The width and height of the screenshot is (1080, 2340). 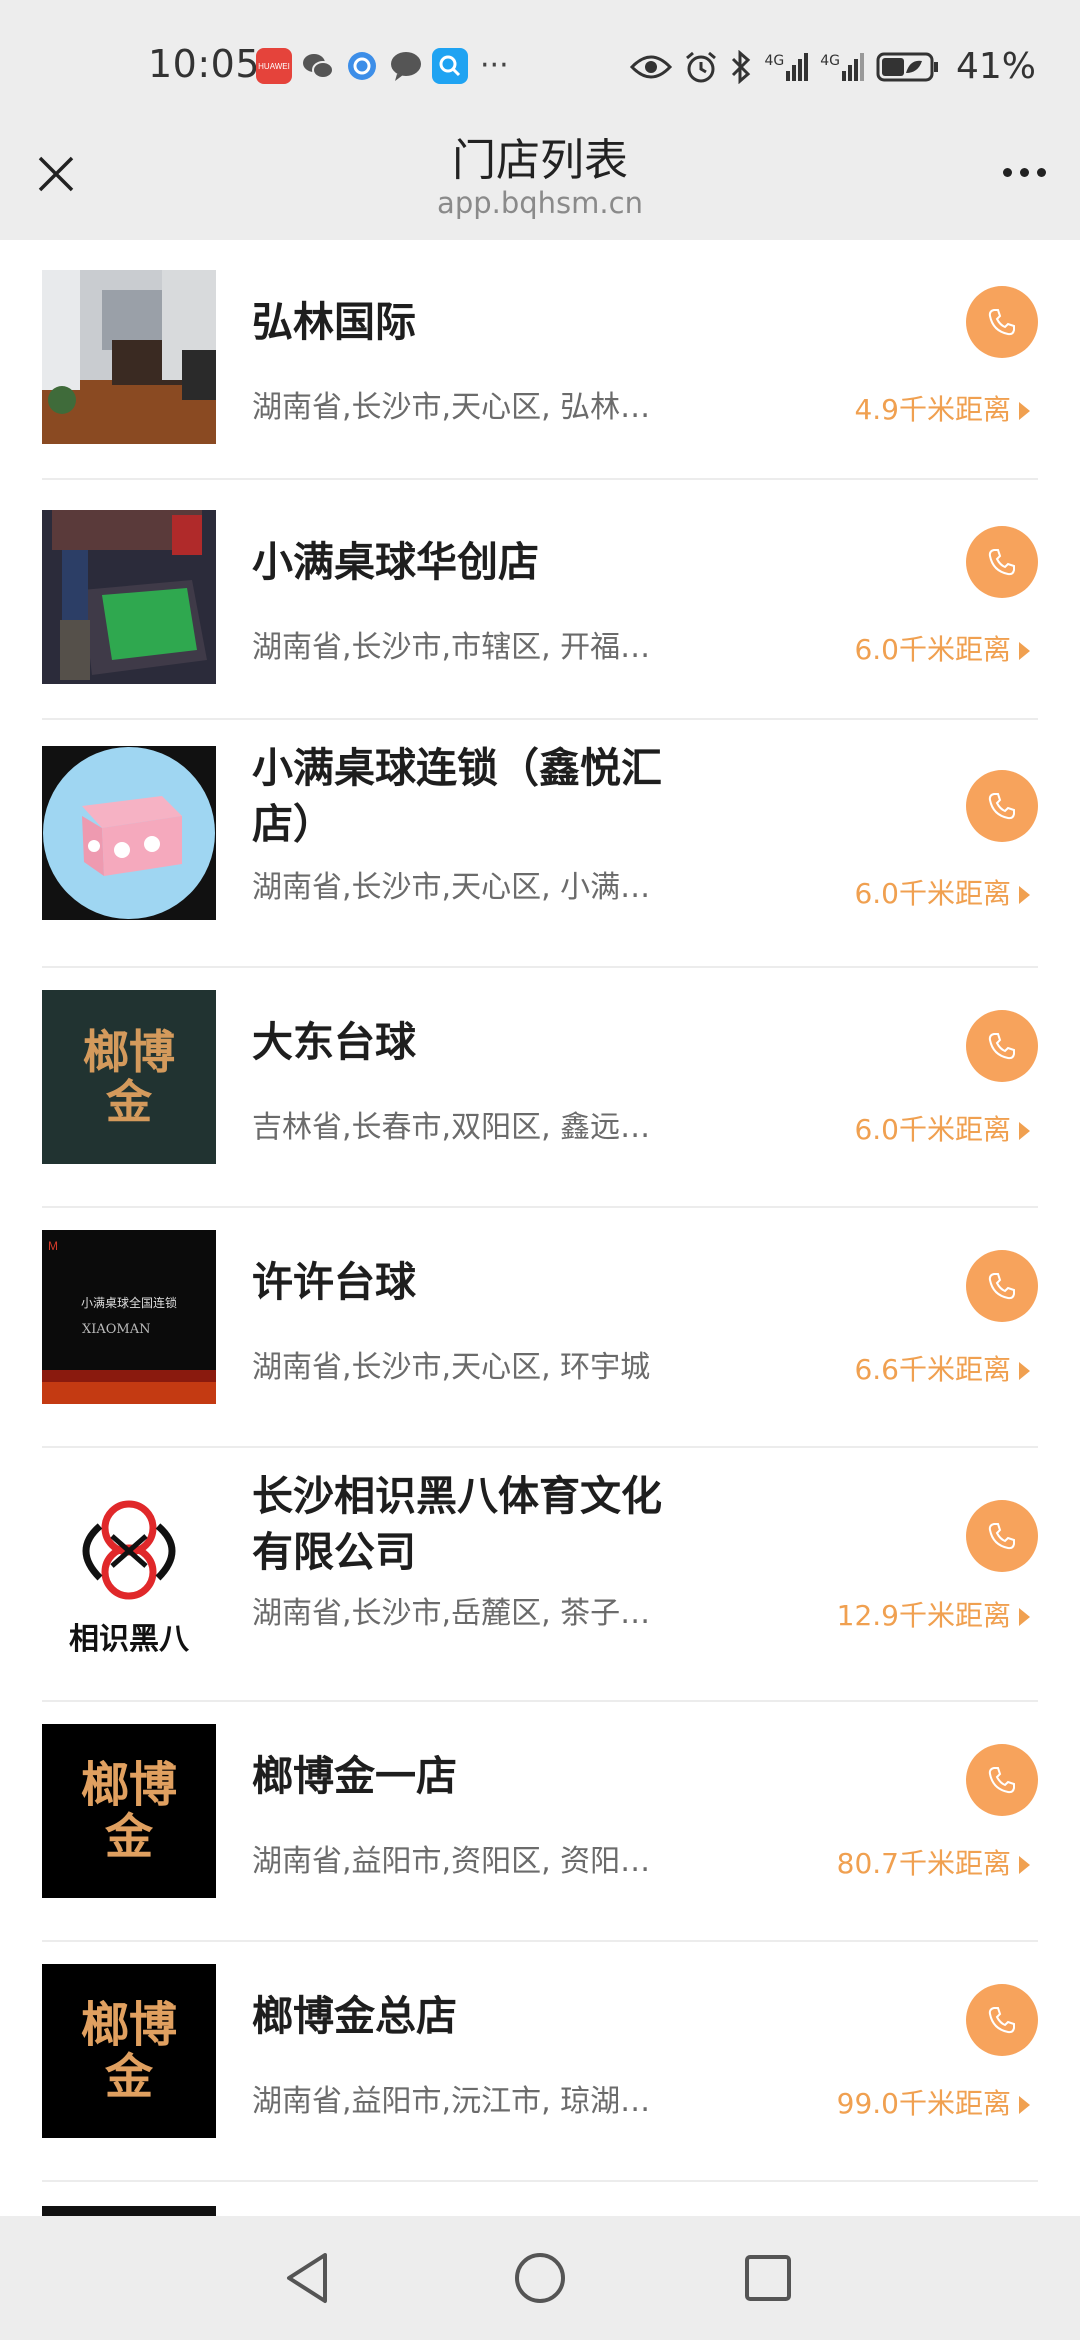 I want to click on signal-icon-1: 4G, so click(x=786, y=66).